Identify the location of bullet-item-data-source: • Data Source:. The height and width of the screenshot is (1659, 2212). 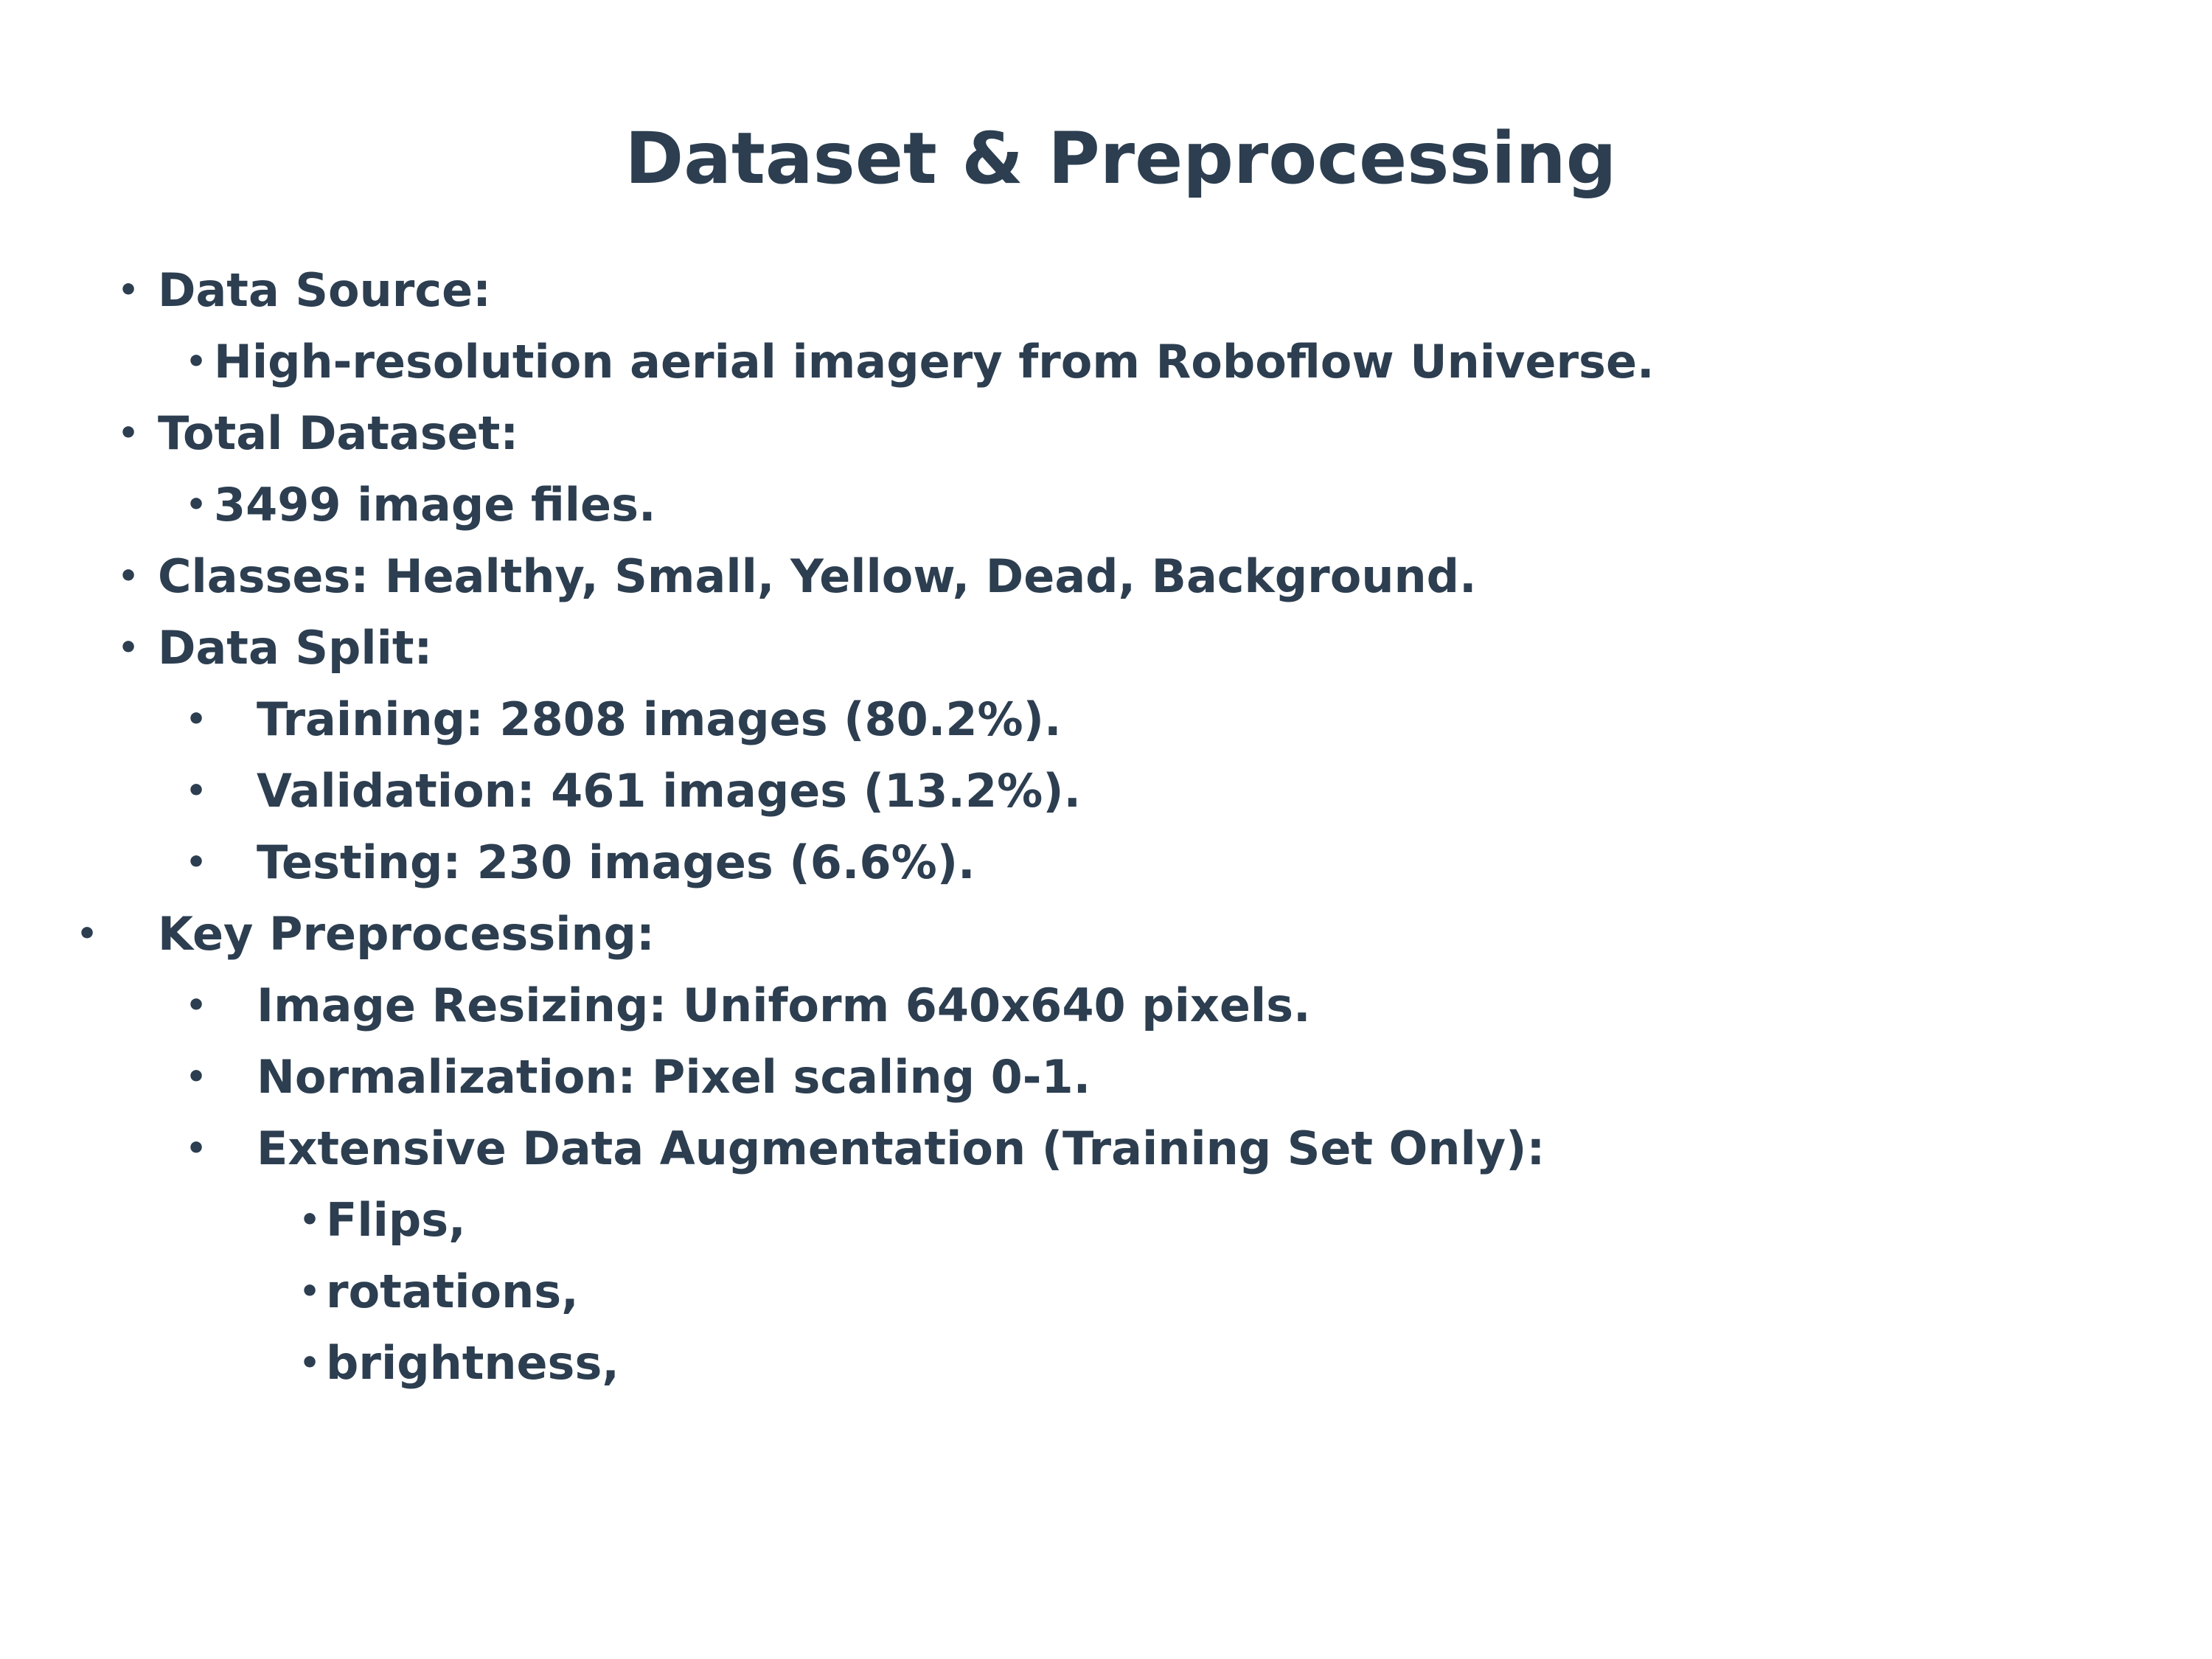
(1106, 290).